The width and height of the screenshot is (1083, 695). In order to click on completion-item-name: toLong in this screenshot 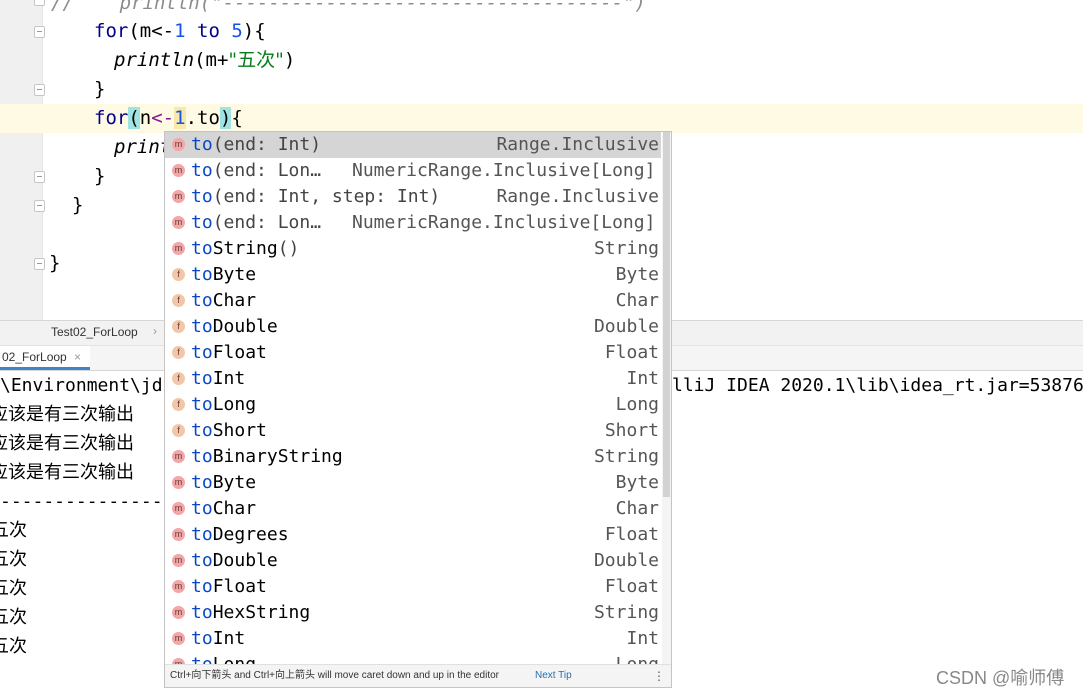, I will do `click(224, 404)`.